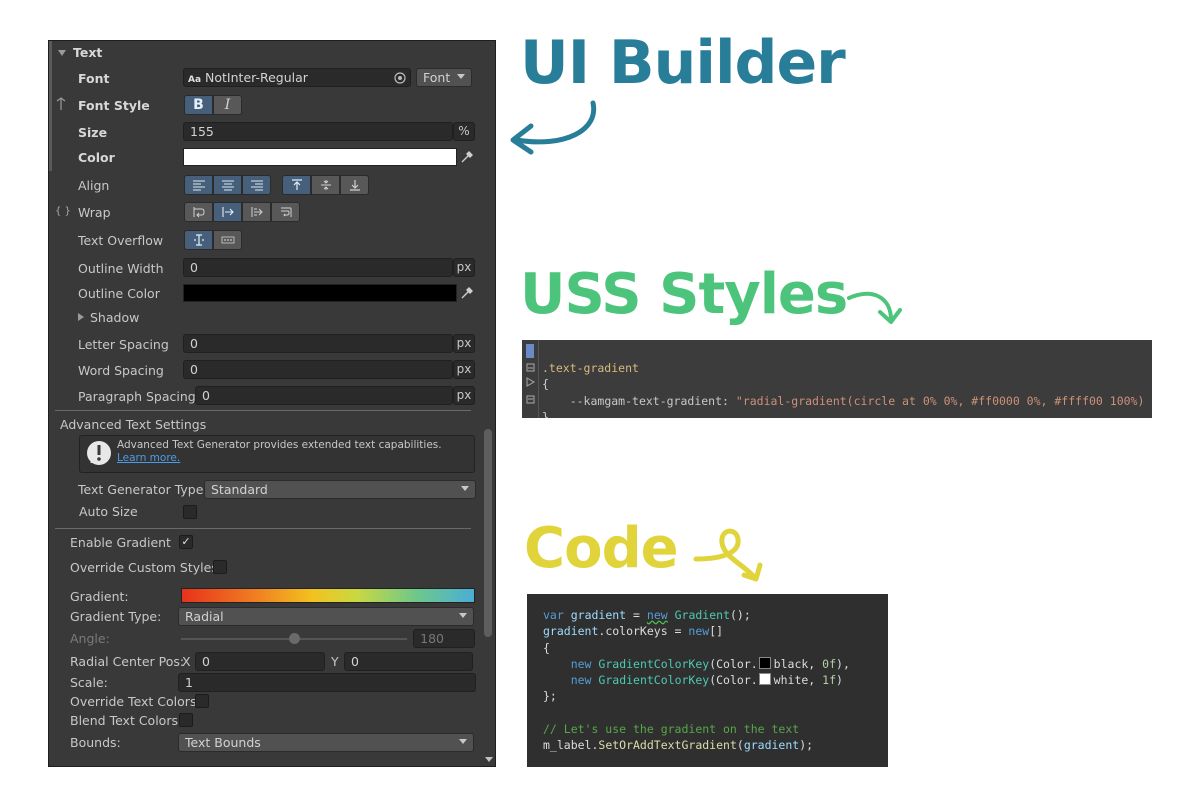  I want to click on chevron-down-icon, so click(461, 76).